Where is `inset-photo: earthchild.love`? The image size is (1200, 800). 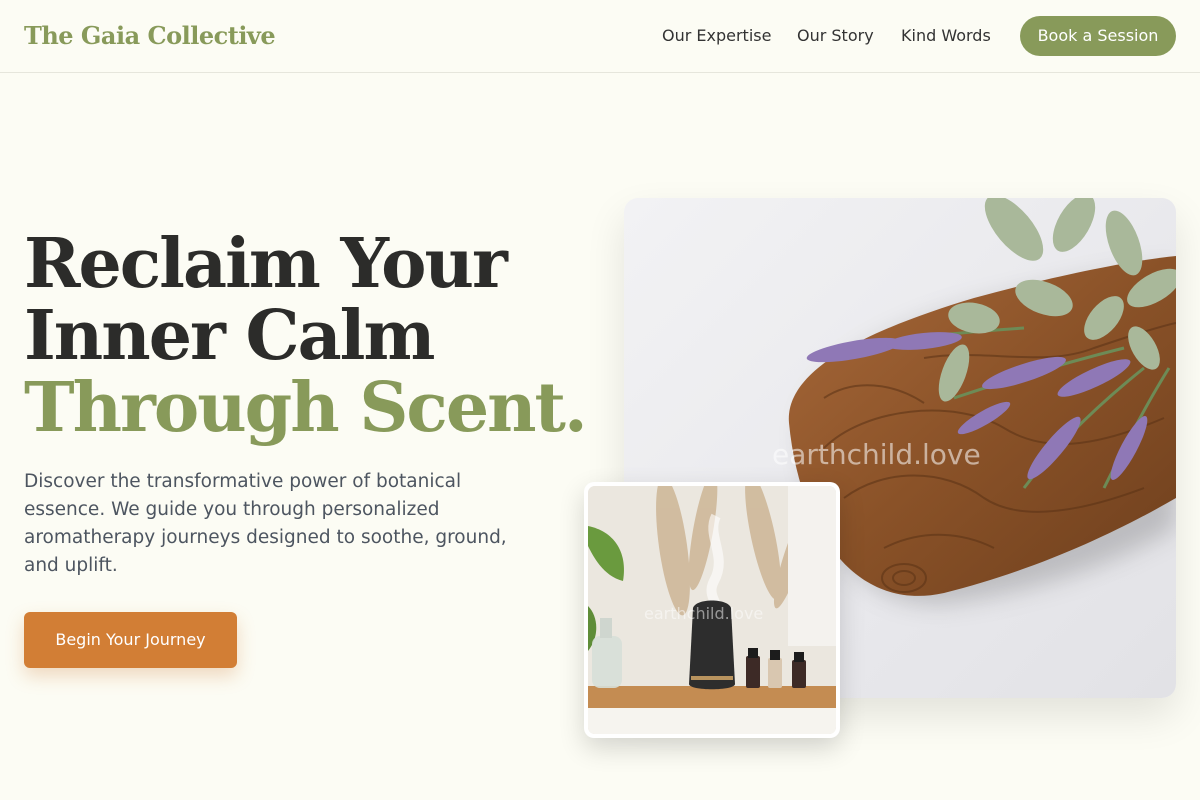 inset-photo: earthchild.love is located at coordinates (712, 610).